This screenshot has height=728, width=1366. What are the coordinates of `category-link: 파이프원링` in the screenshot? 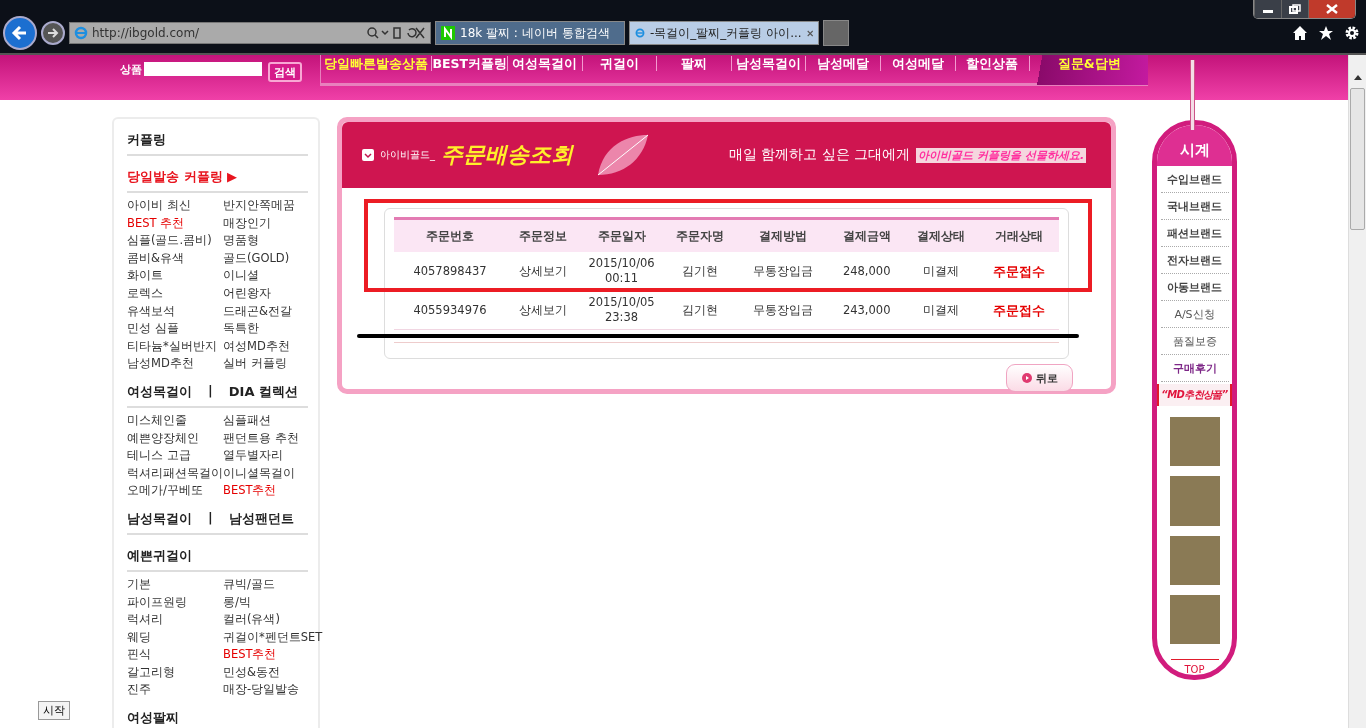 It's located at (175, 602).